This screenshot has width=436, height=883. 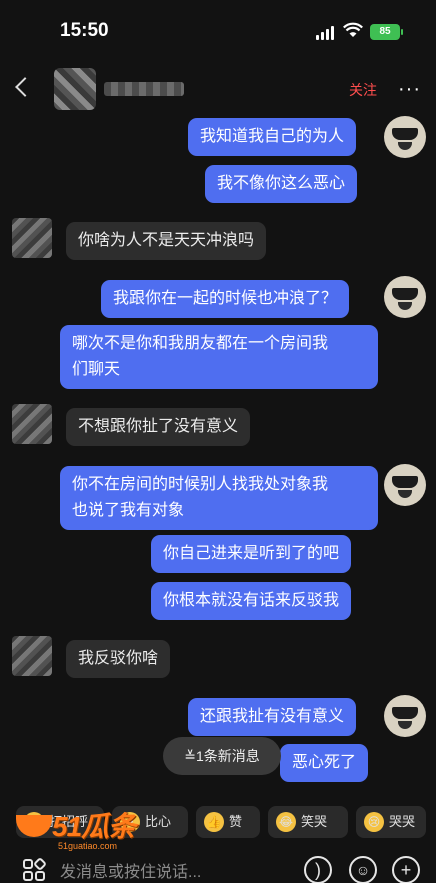 What do you see at coordinates (219, 357) in the screenshot?
I see `message-bubble-sent: 哪次不是你和我朋友都在一个房间我 们聊天` at bounding box center [219, 357].